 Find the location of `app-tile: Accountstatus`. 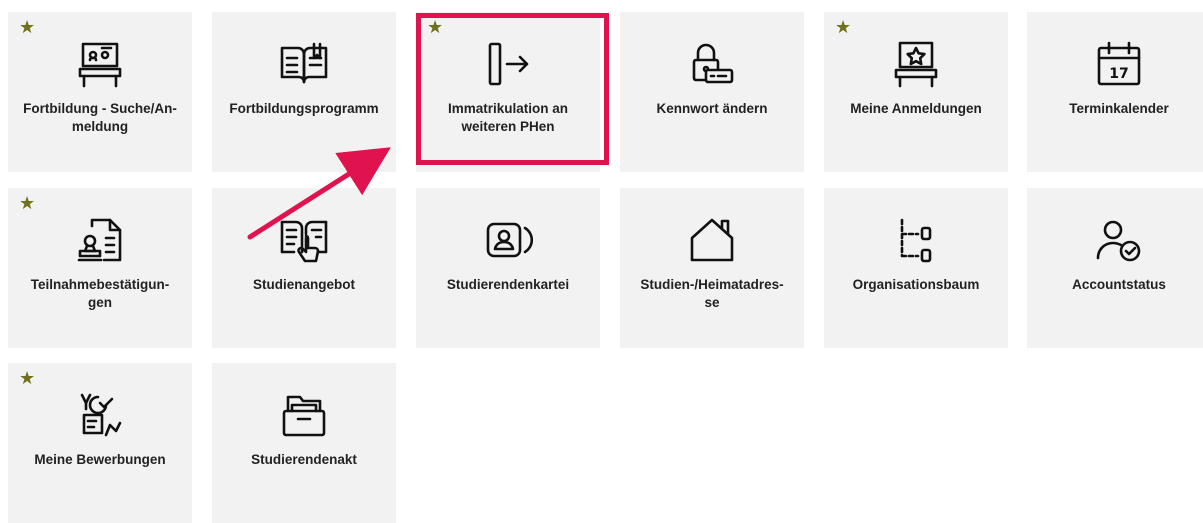

app-tile: Accountstatus is located at coordinates (1115, 268).